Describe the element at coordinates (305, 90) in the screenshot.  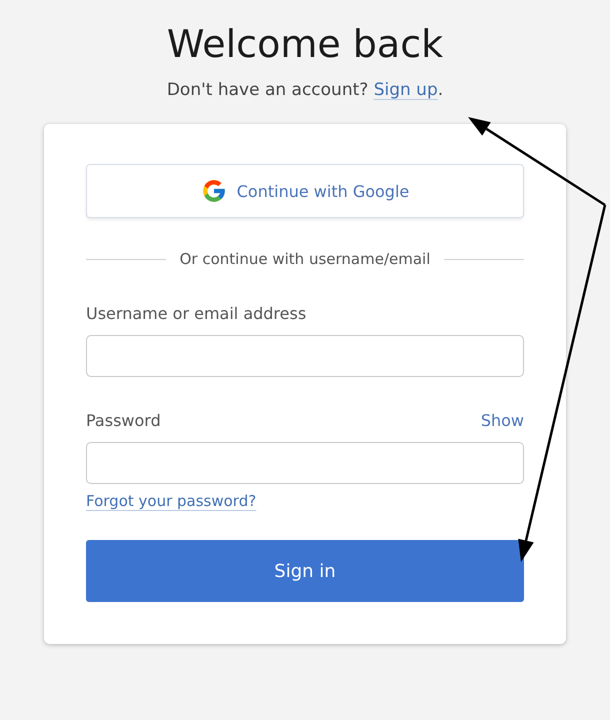
I see `signup-prompt: Don't have an account? Sign up.` at that location.